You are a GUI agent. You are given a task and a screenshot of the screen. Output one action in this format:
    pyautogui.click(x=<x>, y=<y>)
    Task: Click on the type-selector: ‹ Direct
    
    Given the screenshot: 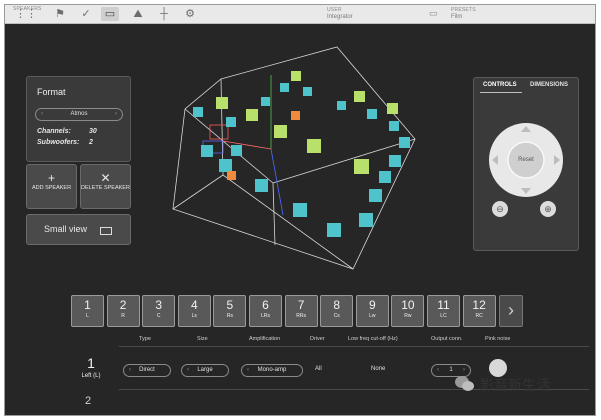 What is the action you would take?
    pyautogui.click(x=147, y=370)
    